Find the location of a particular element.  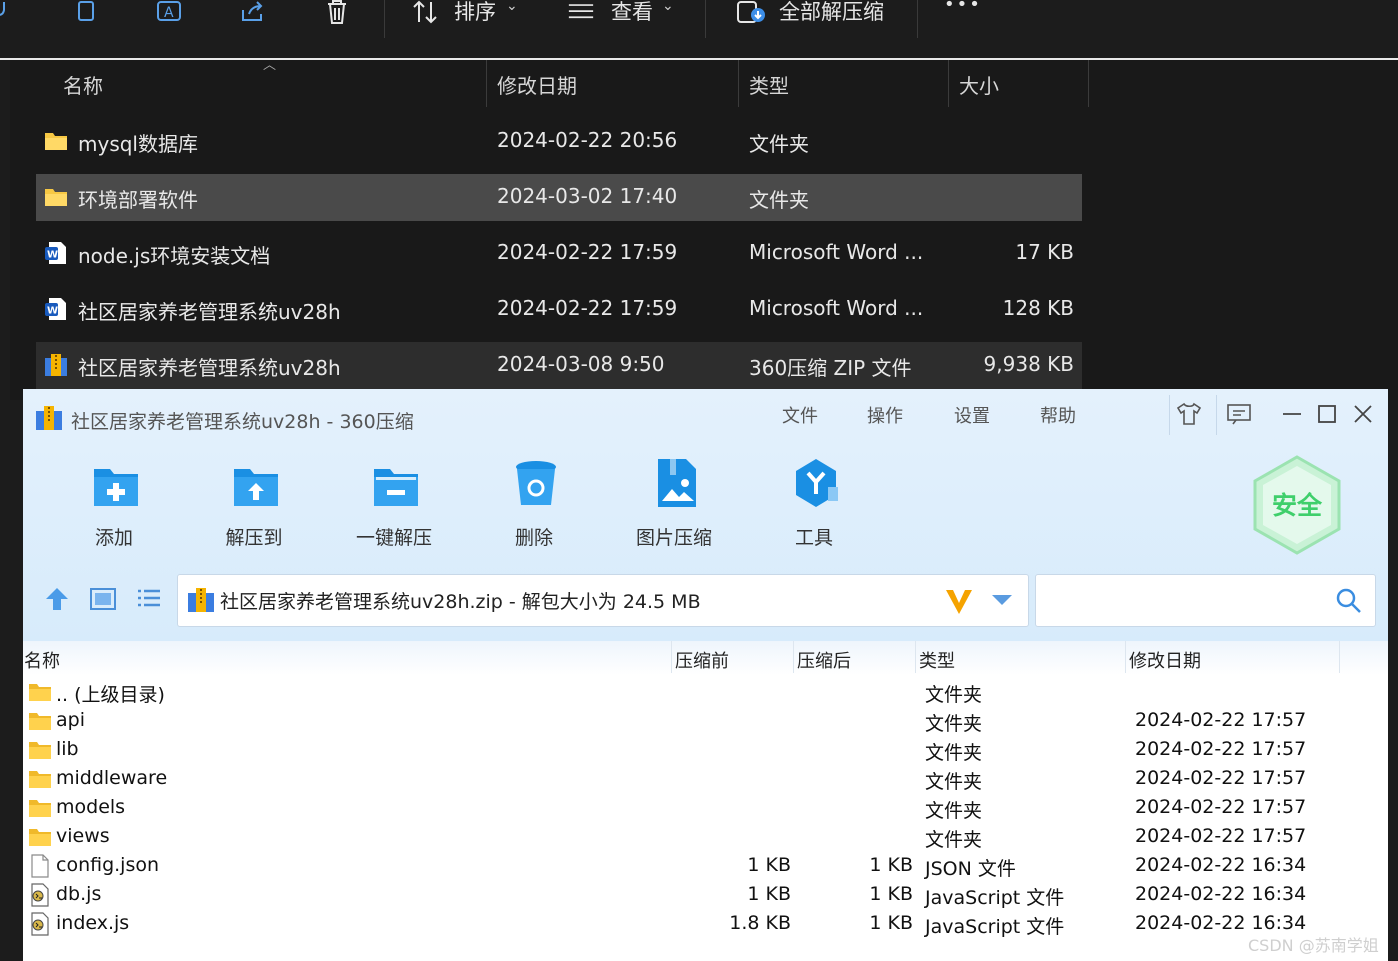

go-up-icon is located at coordinates (57, 599).